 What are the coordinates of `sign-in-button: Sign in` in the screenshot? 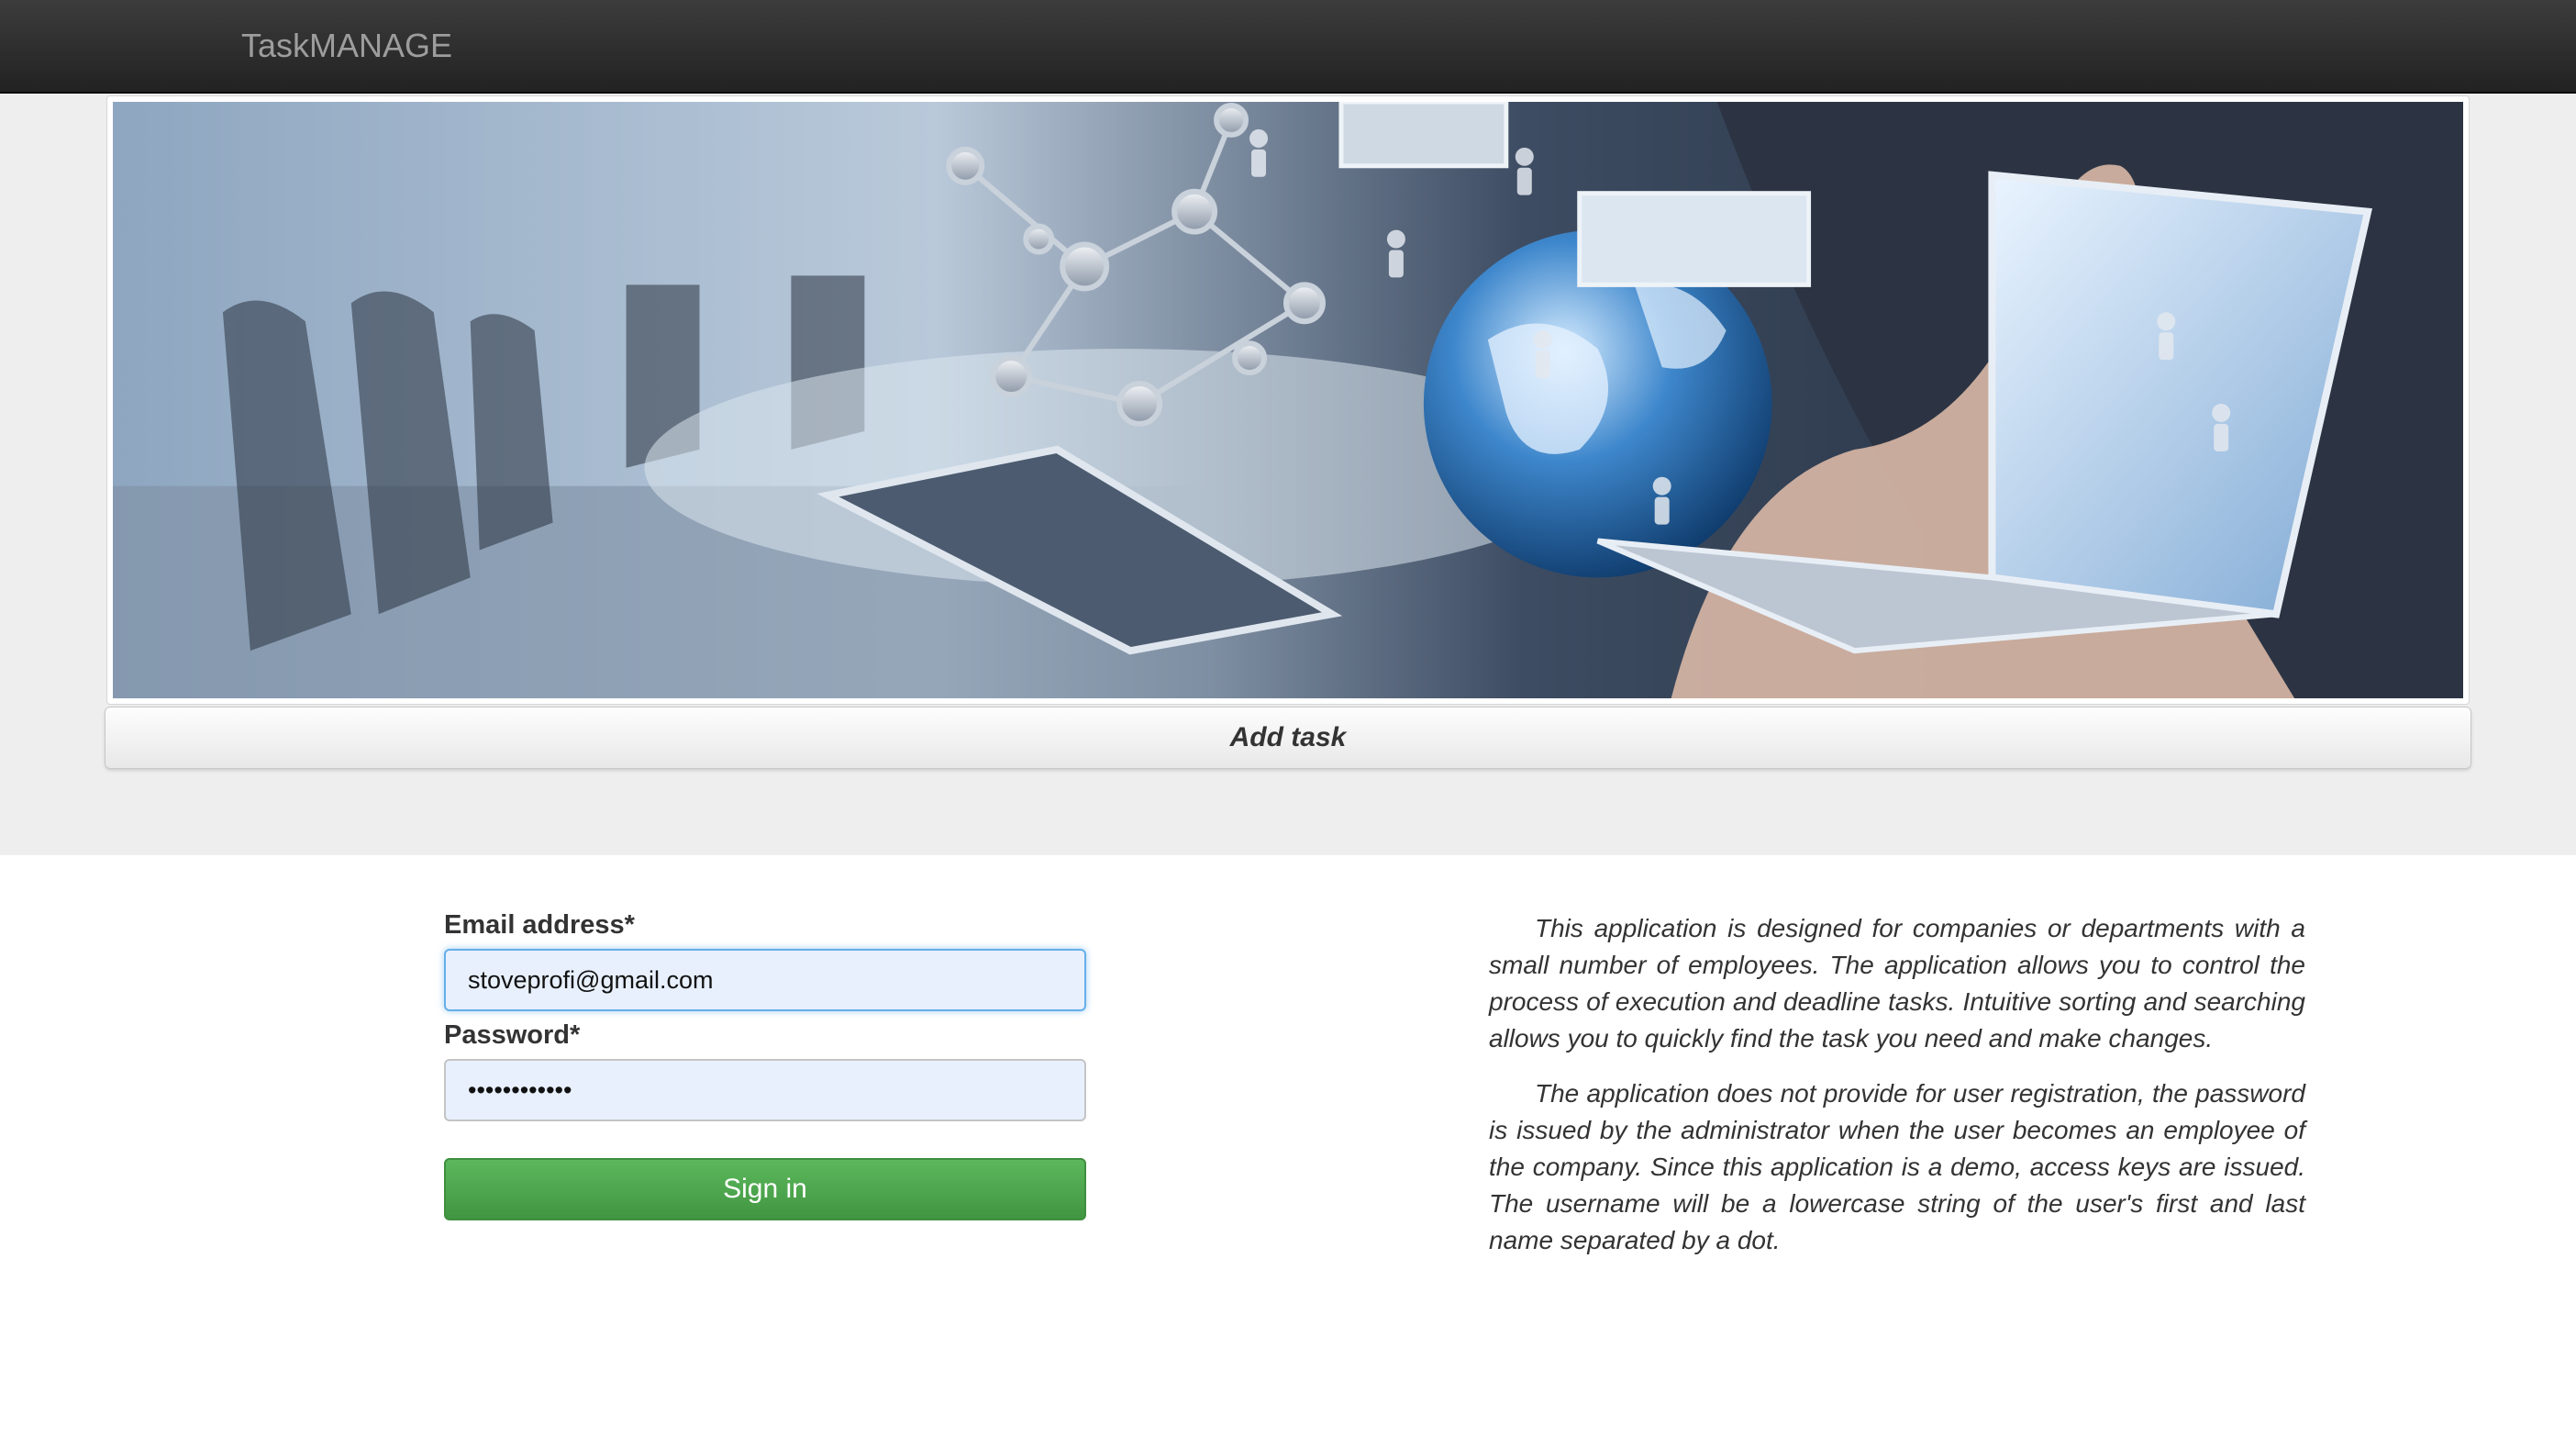 It's located at (765, 1189).